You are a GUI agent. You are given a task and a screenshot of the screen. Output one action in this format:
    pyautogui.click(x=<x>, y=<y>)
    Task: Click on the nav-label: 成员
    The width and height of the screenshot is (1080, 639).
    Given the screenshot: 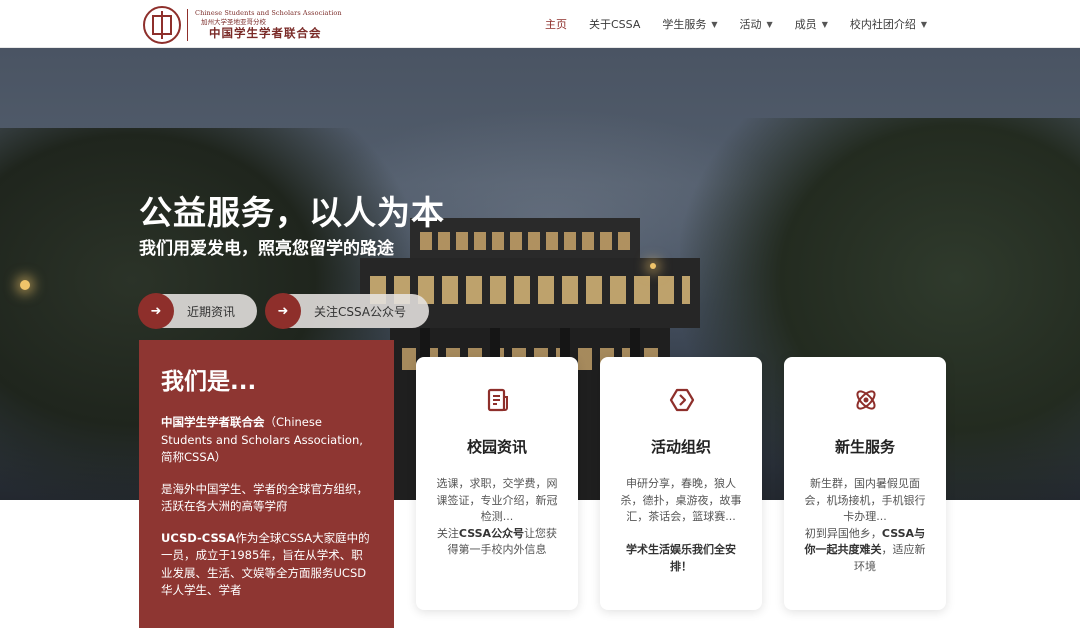 What is the action you would take?
    pyautogui.click(x=805, y=24)
    